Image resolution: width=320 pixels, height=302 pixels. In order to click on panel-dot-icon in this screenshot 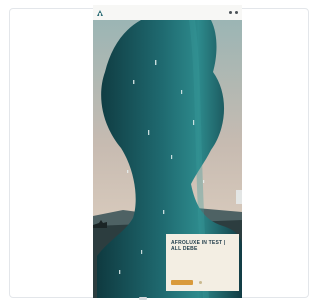, I will do `click(200, 282)`.